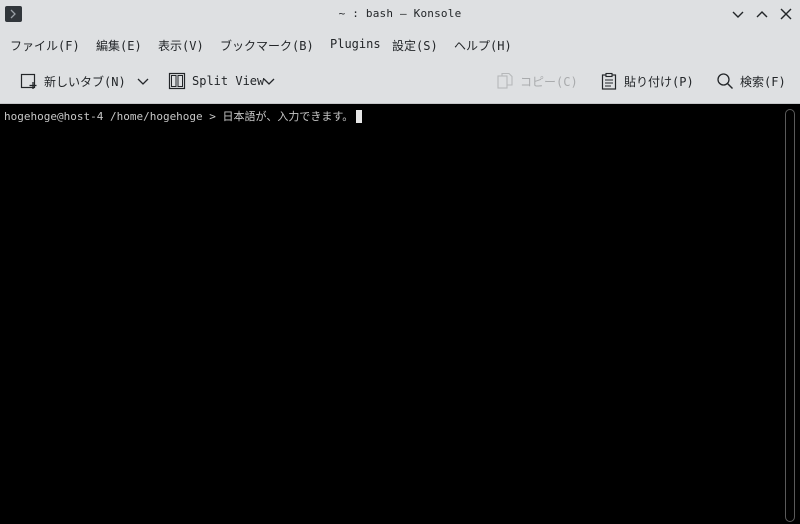 This screenshot has height=524, width=800. What do you see at coordinates (181, 45) in the screenshot?
I see `menu-view: 表示(V)` at bounding box center [181, 45].